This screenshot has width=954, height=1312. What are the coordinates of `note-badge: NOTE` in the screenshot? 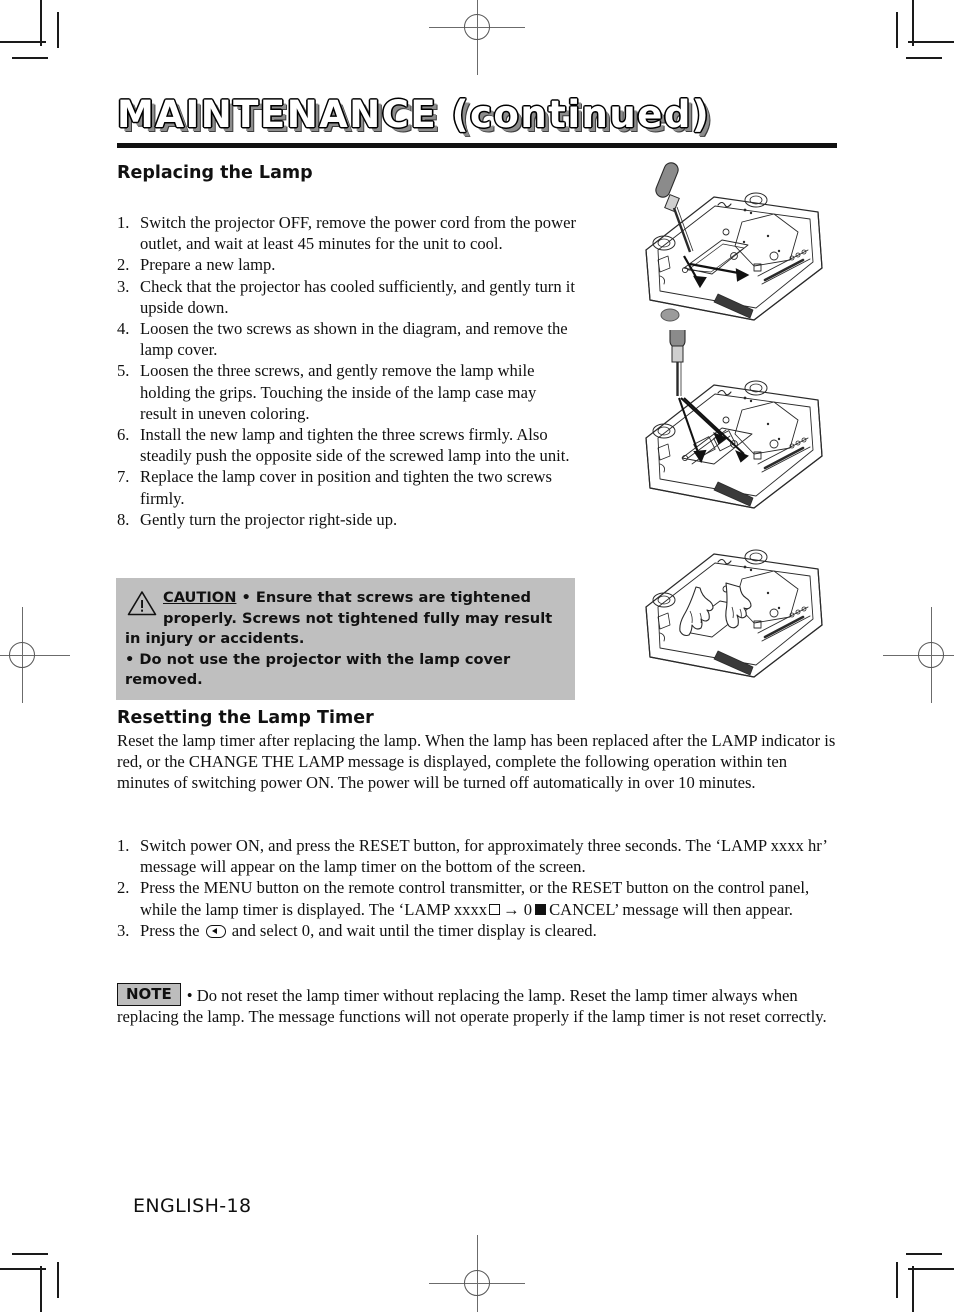 It's located at (149, 994).